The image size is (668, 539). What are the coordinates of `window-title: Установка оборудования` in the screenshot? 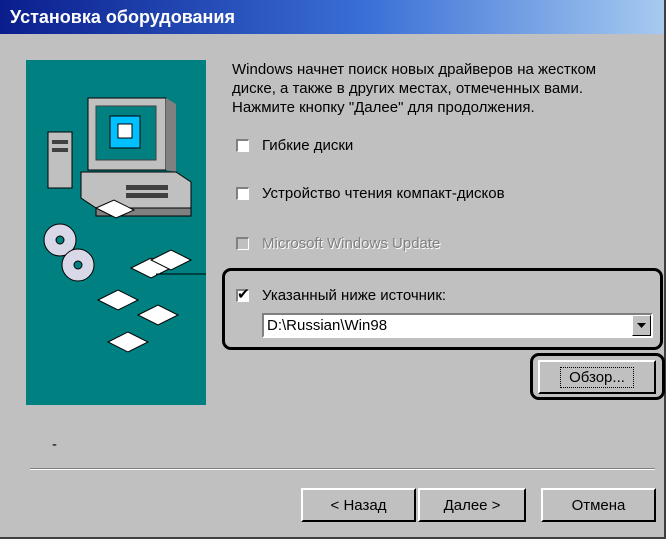 It's located at (122, 17).